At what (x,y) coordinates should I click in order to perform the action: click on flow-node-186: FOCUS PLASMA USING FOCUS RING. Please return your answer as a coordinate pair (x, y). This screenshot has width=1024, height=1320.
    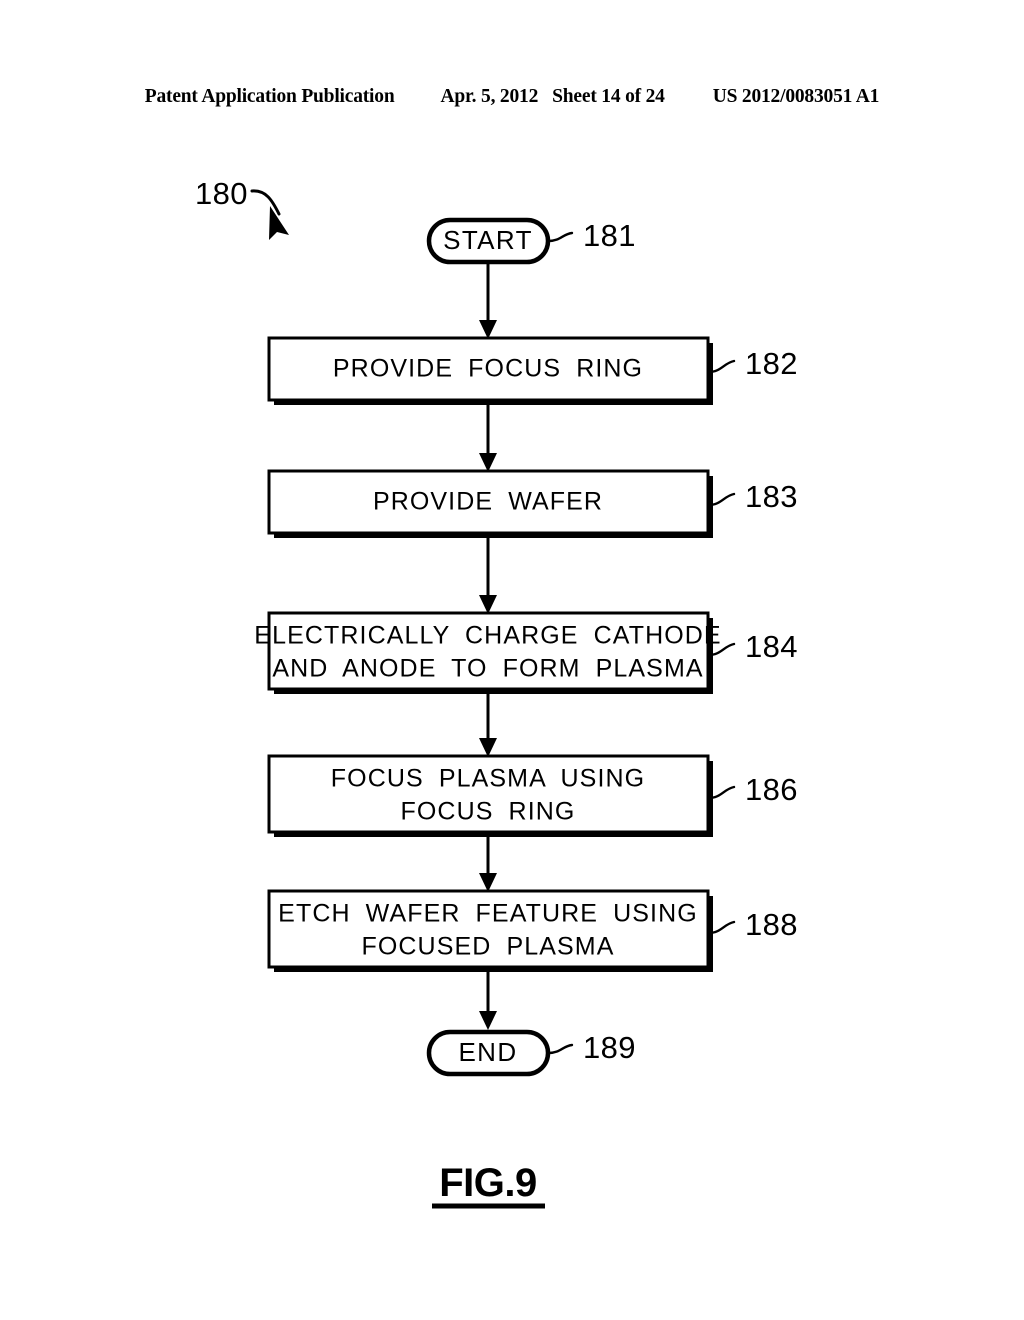
    Looking at the image, I should click on (490, 795).